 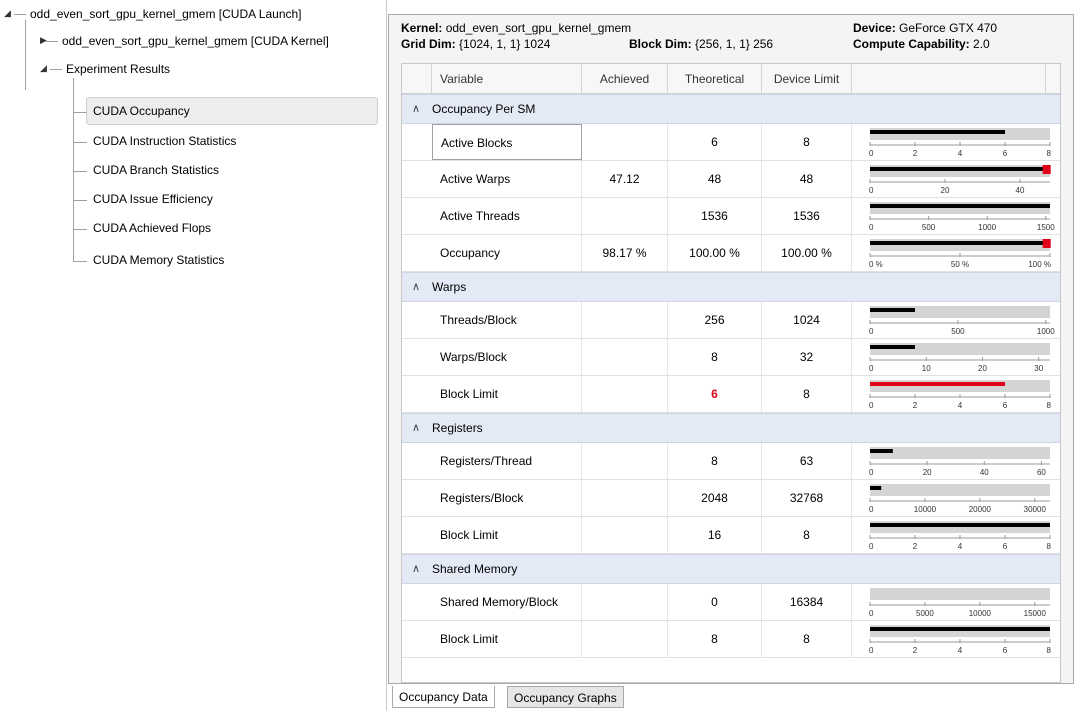 What do you see at coordinates (949, 79) in the screenshot?
I see `column-header-graph` at bounding box center [949, 79].